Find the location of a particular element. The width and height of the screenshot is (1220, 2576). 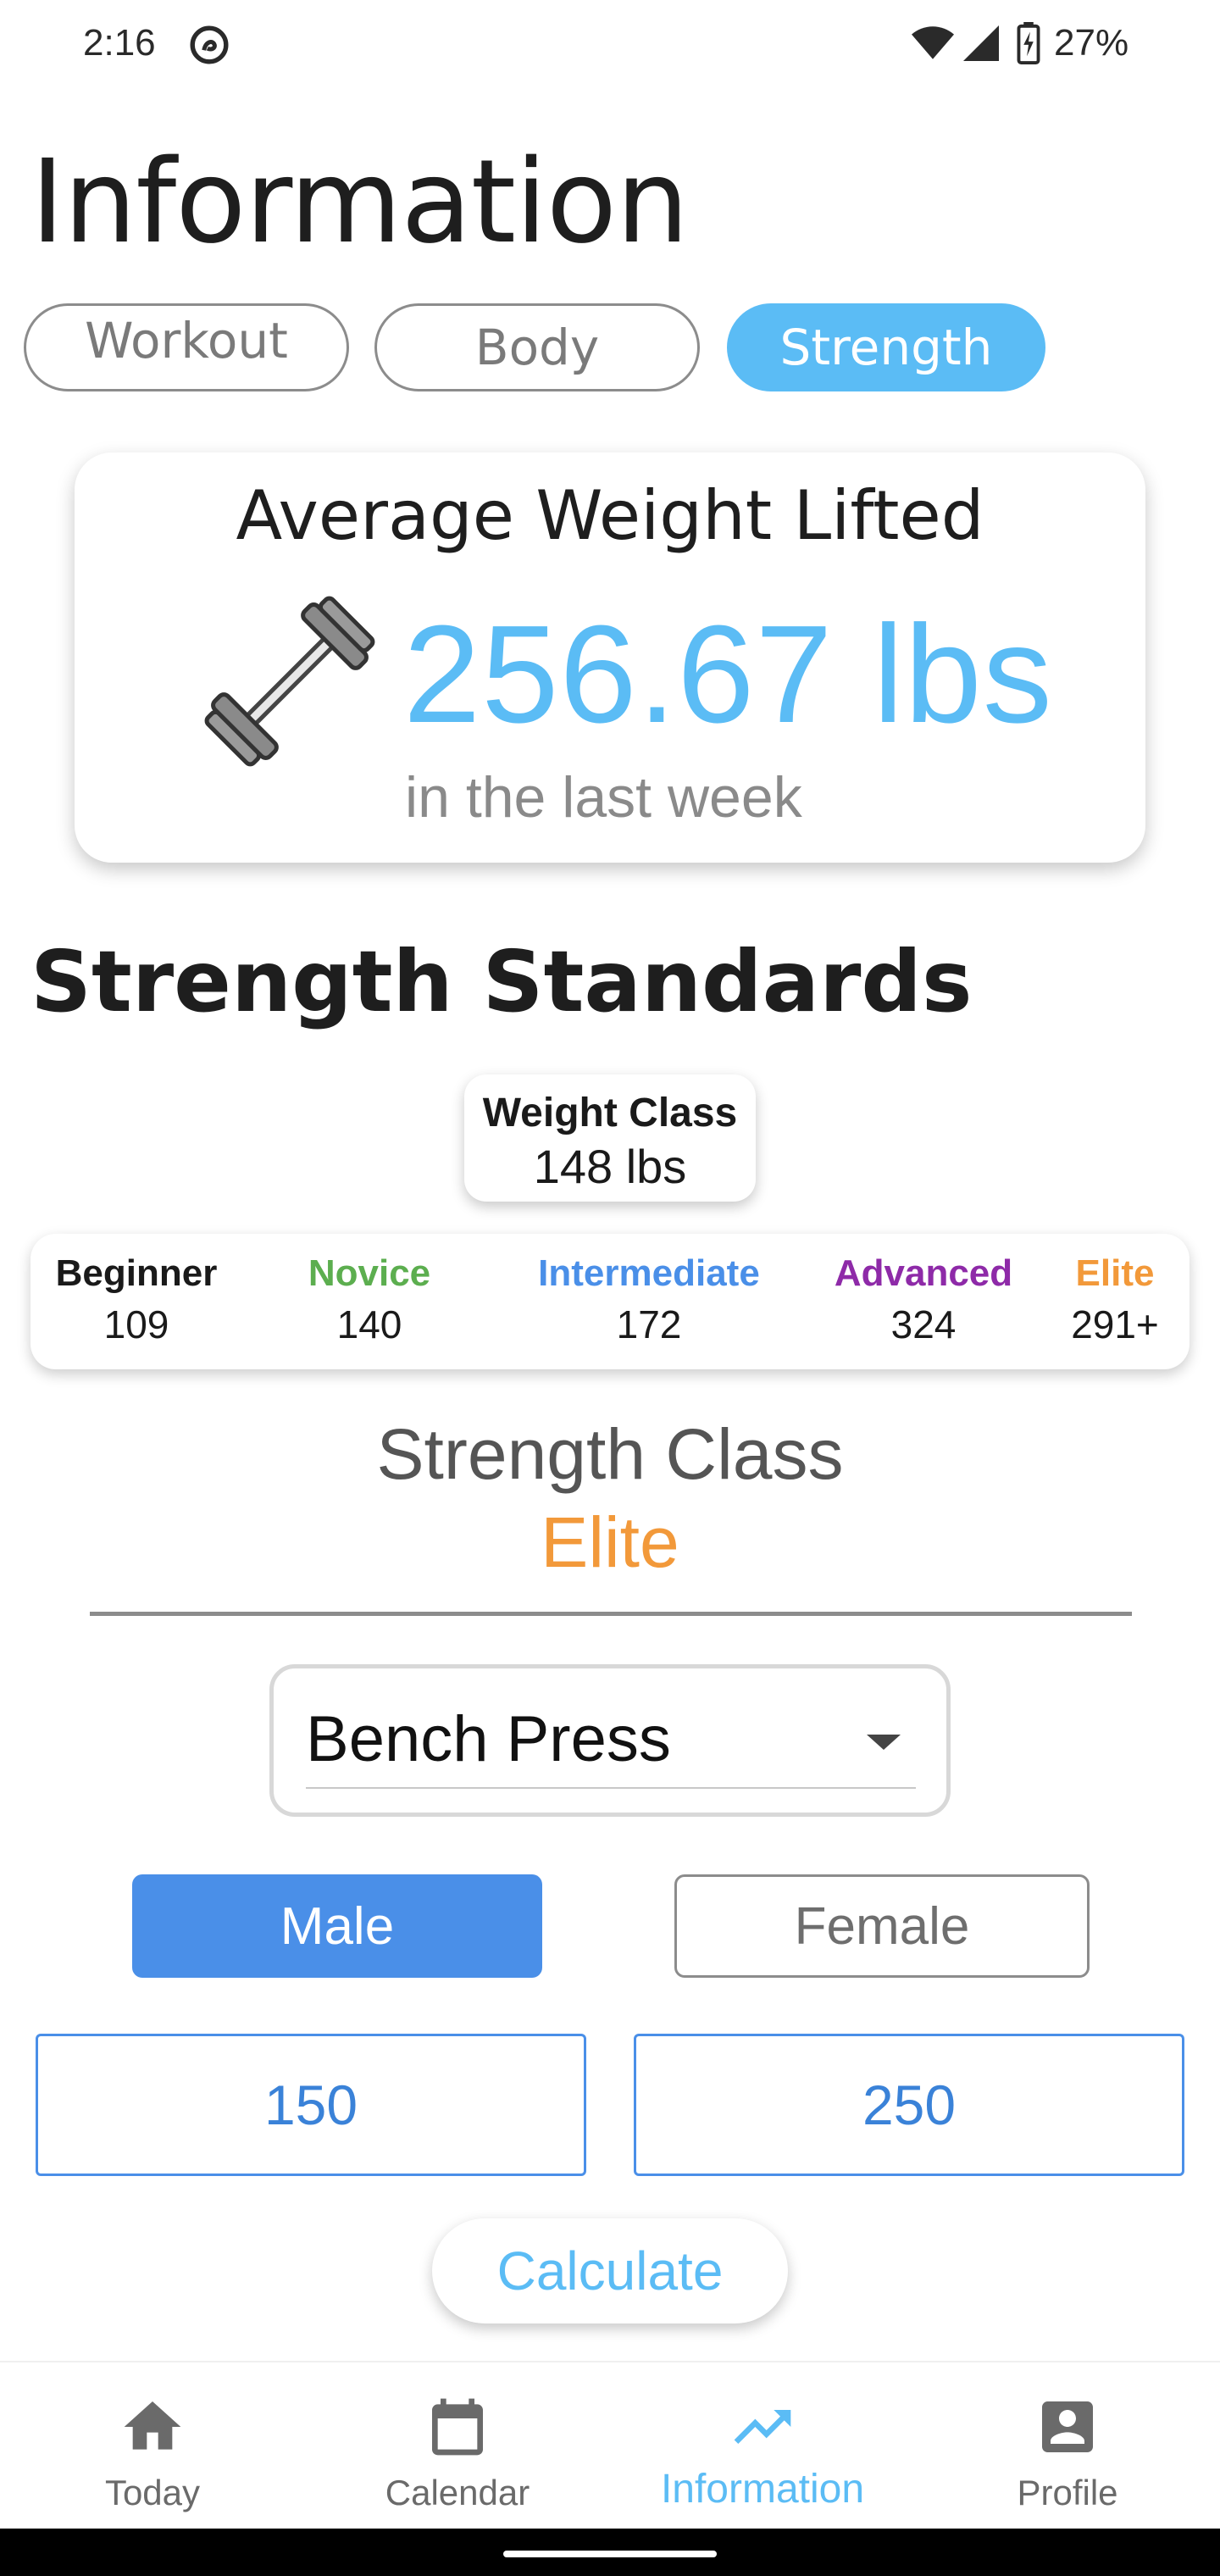

lift-weight-input-value: 250 is located at coordinates (909, 2105).